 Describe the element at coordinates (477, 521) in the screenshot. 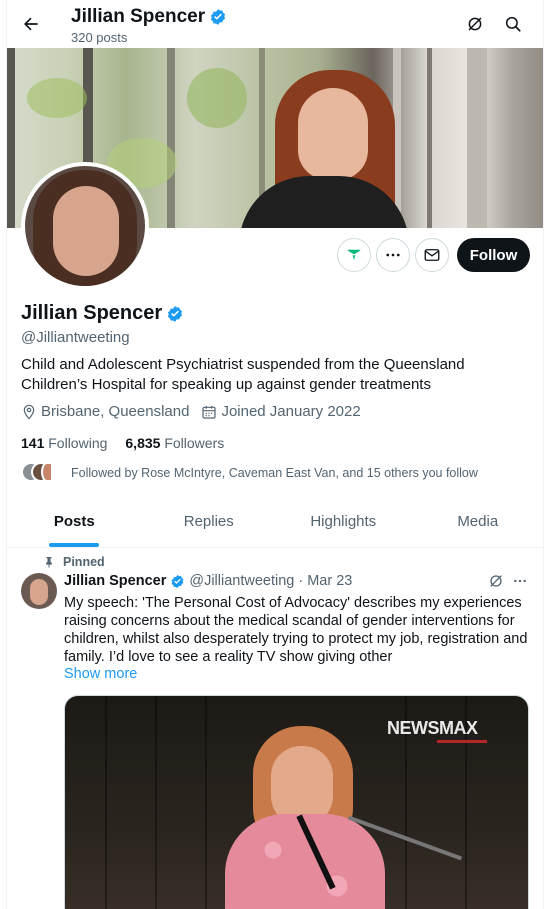

I see `tab-media: Media` at that location.